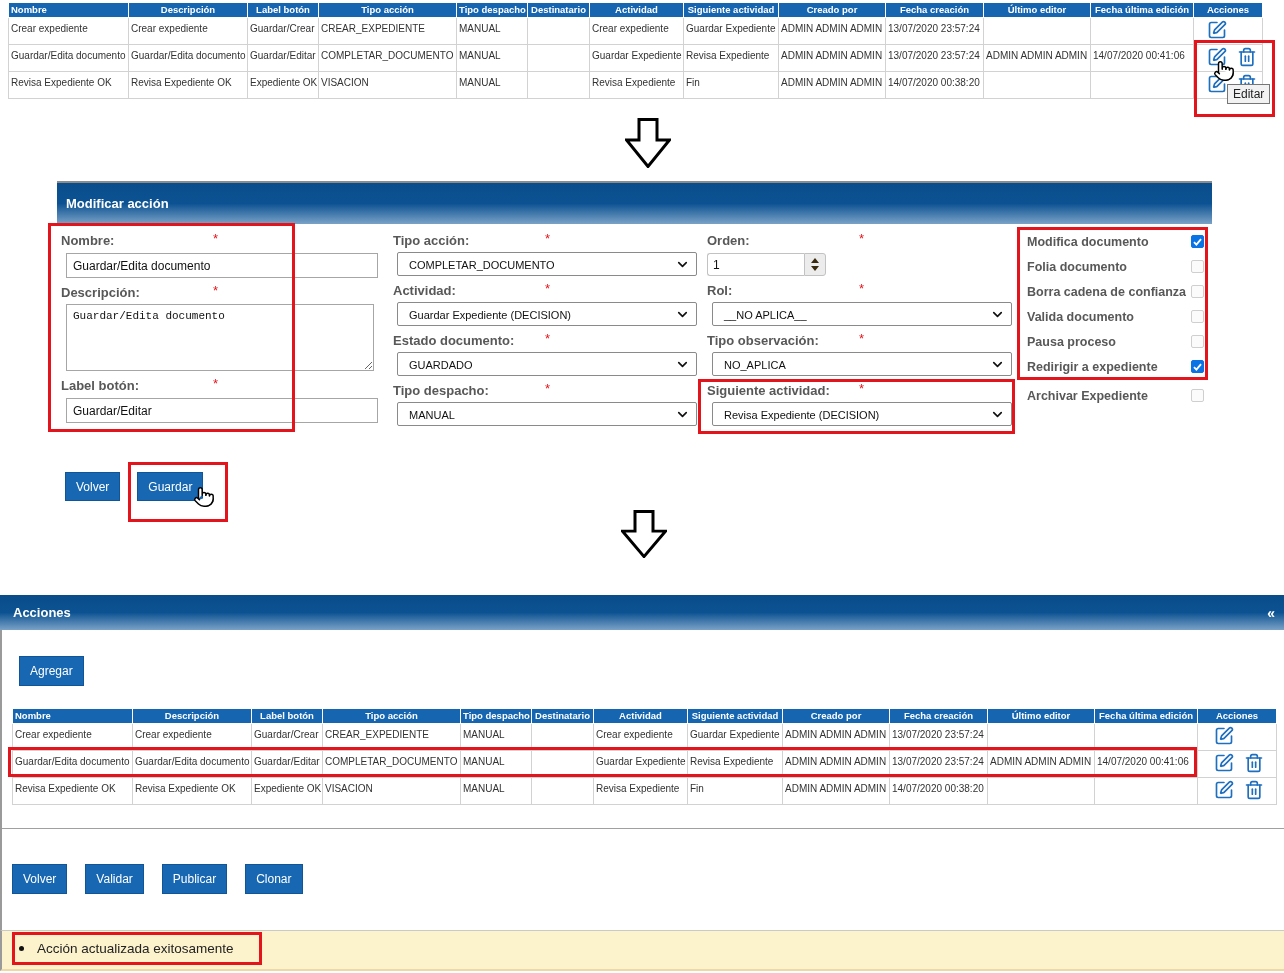 The image size is (1284, 973). I want to click on field-label: Estado documento:, so click(454, 341).